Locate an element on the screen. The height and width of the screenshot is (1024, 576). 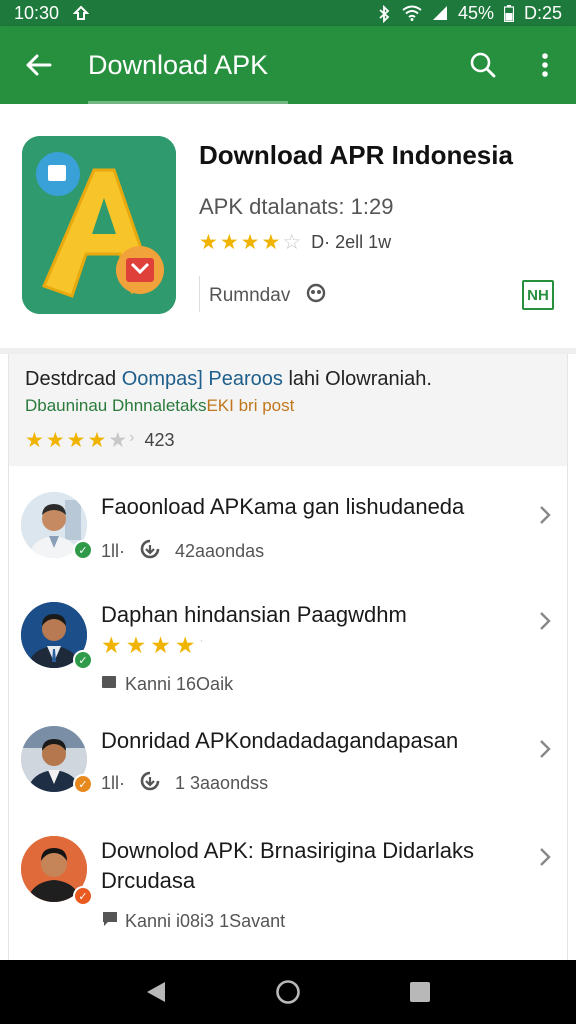
app-bar-title: Download APK is located at coordinates (178, 64).